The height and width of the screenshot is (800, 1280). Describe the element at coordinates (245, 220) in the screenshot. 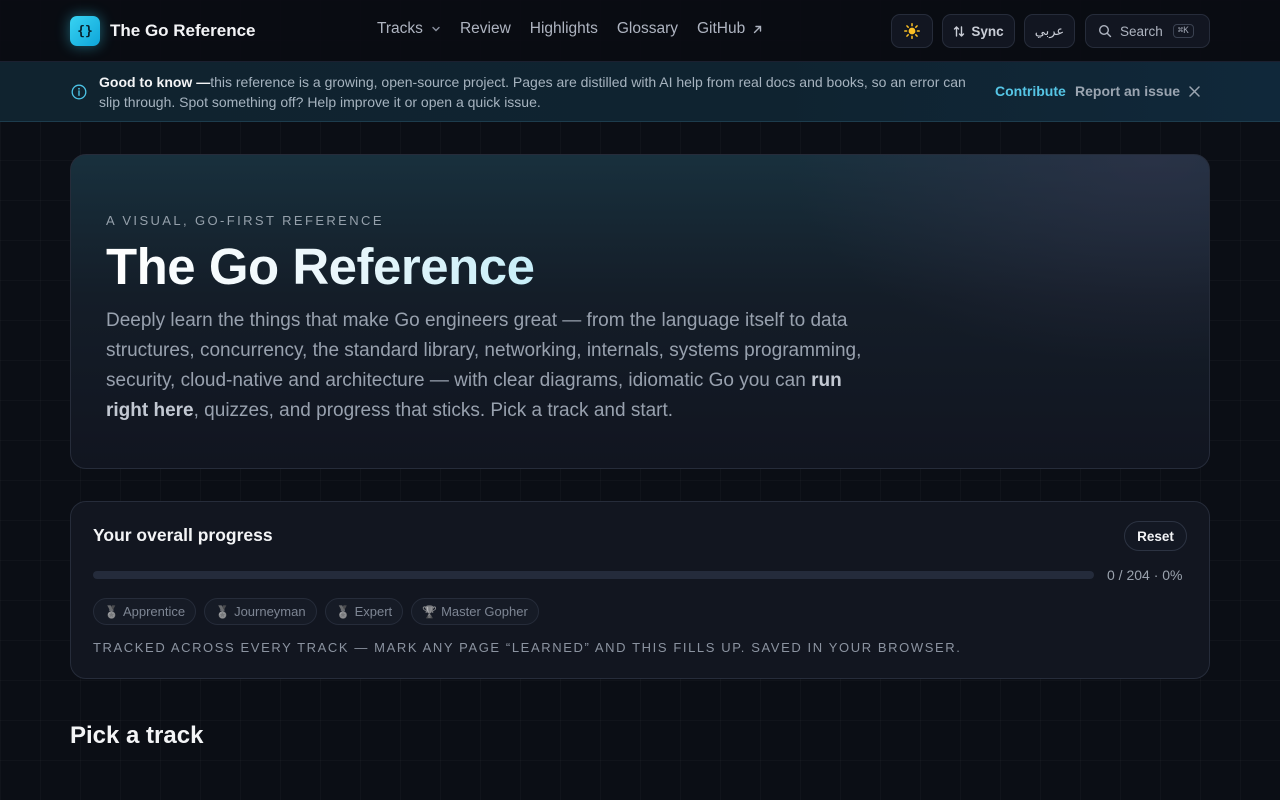

I see `hero-eyebrow: A VISUAL, GO-FIRST REFERENCE` at that location.